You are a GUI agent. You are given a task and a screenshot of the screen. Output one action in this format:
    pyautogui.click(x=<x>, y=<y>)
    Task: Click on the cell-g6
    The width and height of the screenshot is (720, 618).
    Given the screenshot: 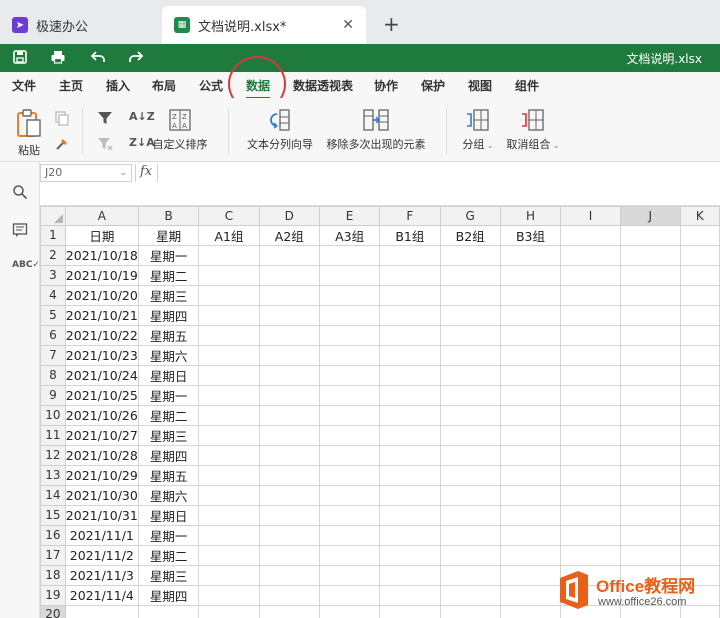 What is the action you would take?
    pyautogui.click(x=470, y=335)
    